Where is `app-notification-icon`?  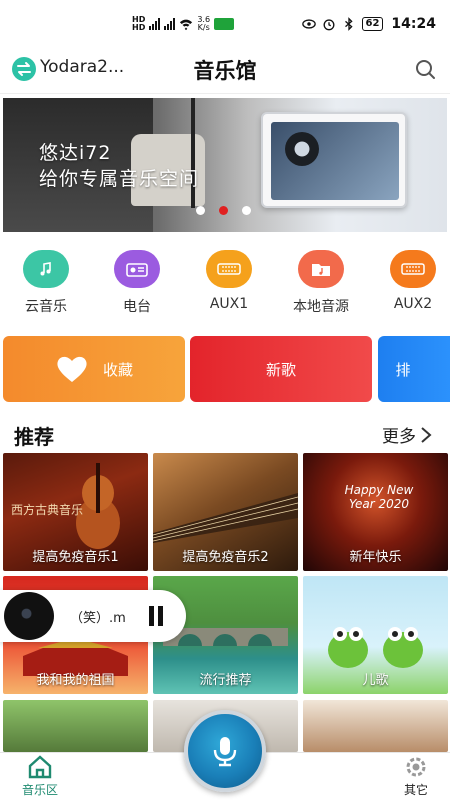 app-notification-icon is located at coordinates (224, 24).